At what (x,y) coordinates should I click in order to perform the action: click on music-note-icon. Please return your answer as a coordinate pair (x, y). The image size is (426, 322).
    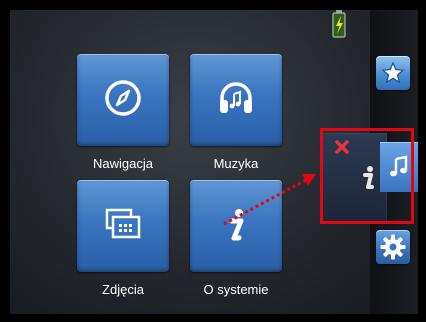
    Looking at the image, I should click on (399, 166).